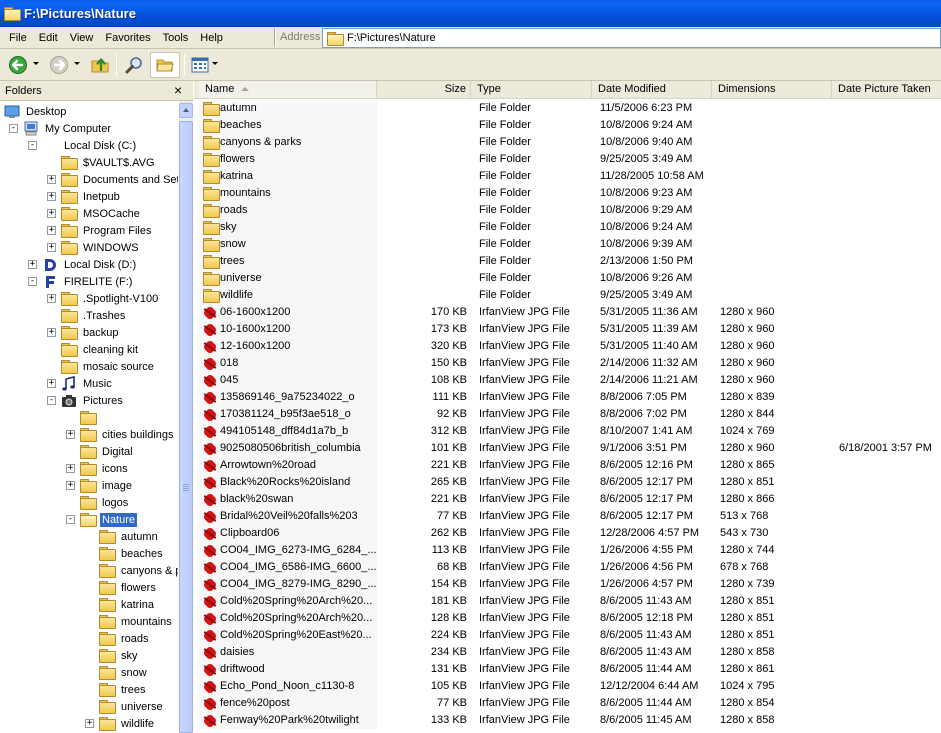 This screenshot has width=941, height=733. What do you see at coordinates (132, 706) in the screenshot?
I see `tree-item: universe` at bounding box center [132, 706].